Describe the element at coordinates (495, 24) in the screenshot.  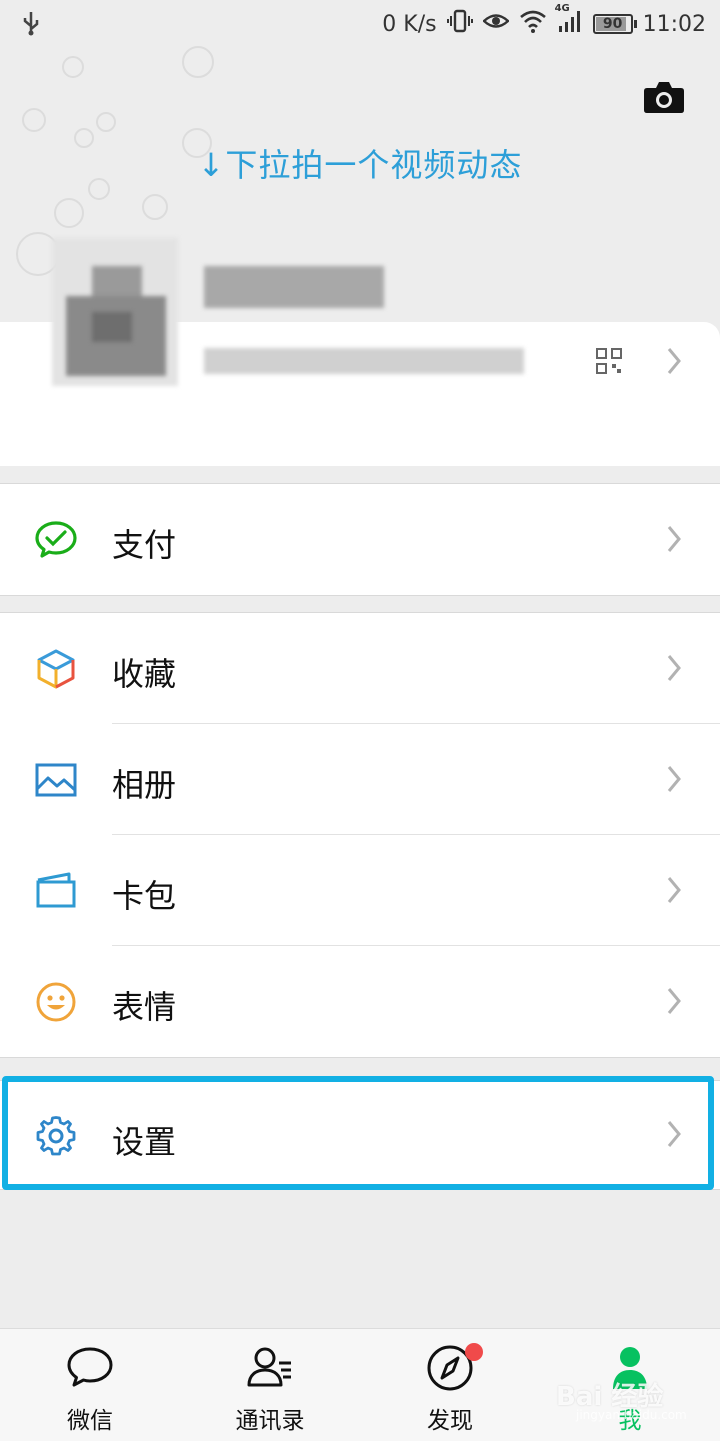
I see `eye-icon` at that location.